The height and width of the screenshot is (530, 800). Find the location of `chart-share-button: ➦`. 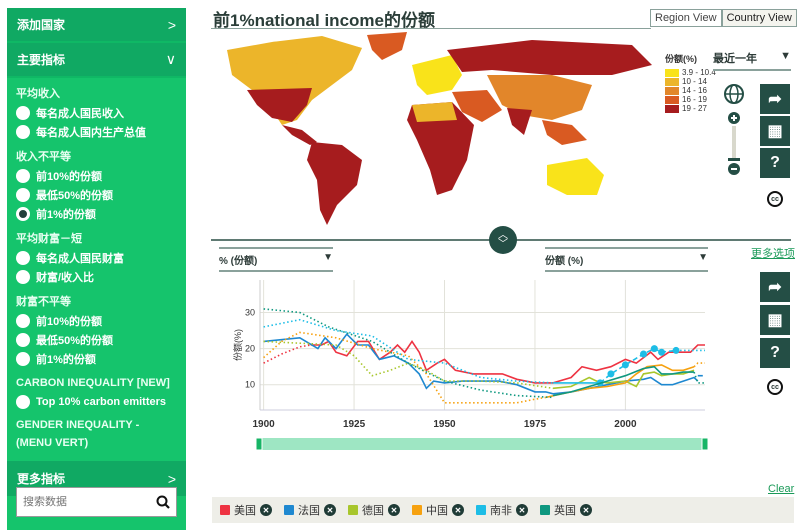

chart-share-button: ➦ is located at coordinates (775, 287).